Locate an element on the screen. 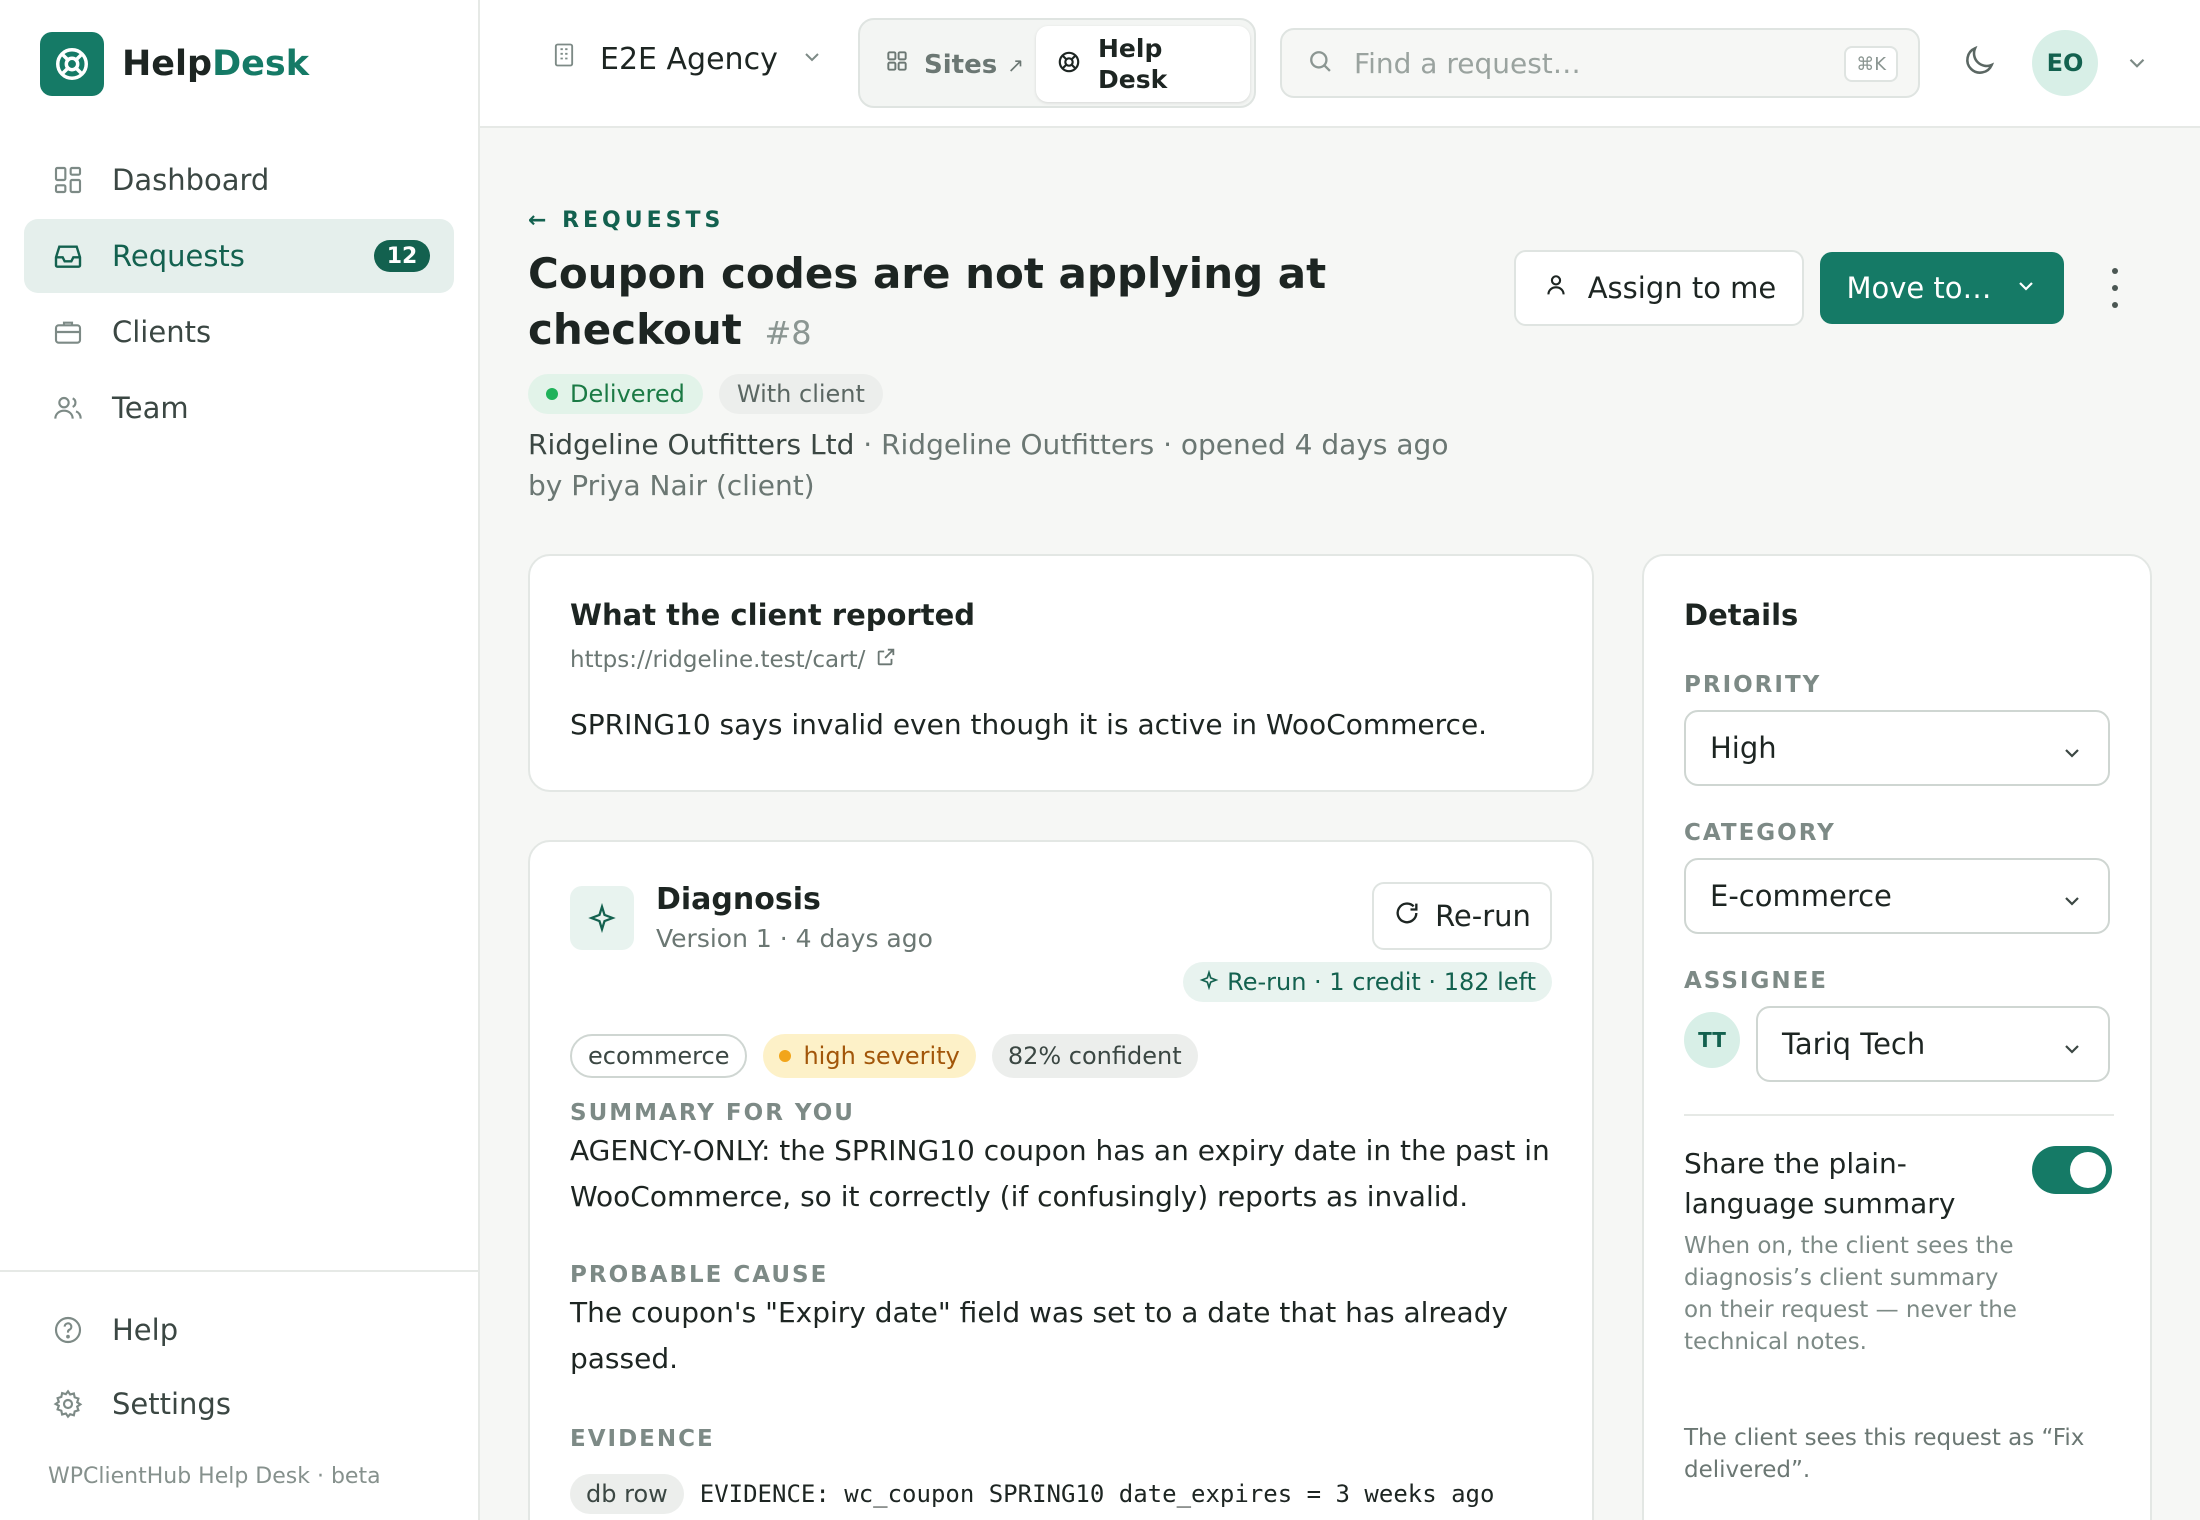 Image resolution: width=2200 pixels, height=1520 pixels. switch-sites-label: Sites is located at coordinates (961, 64).